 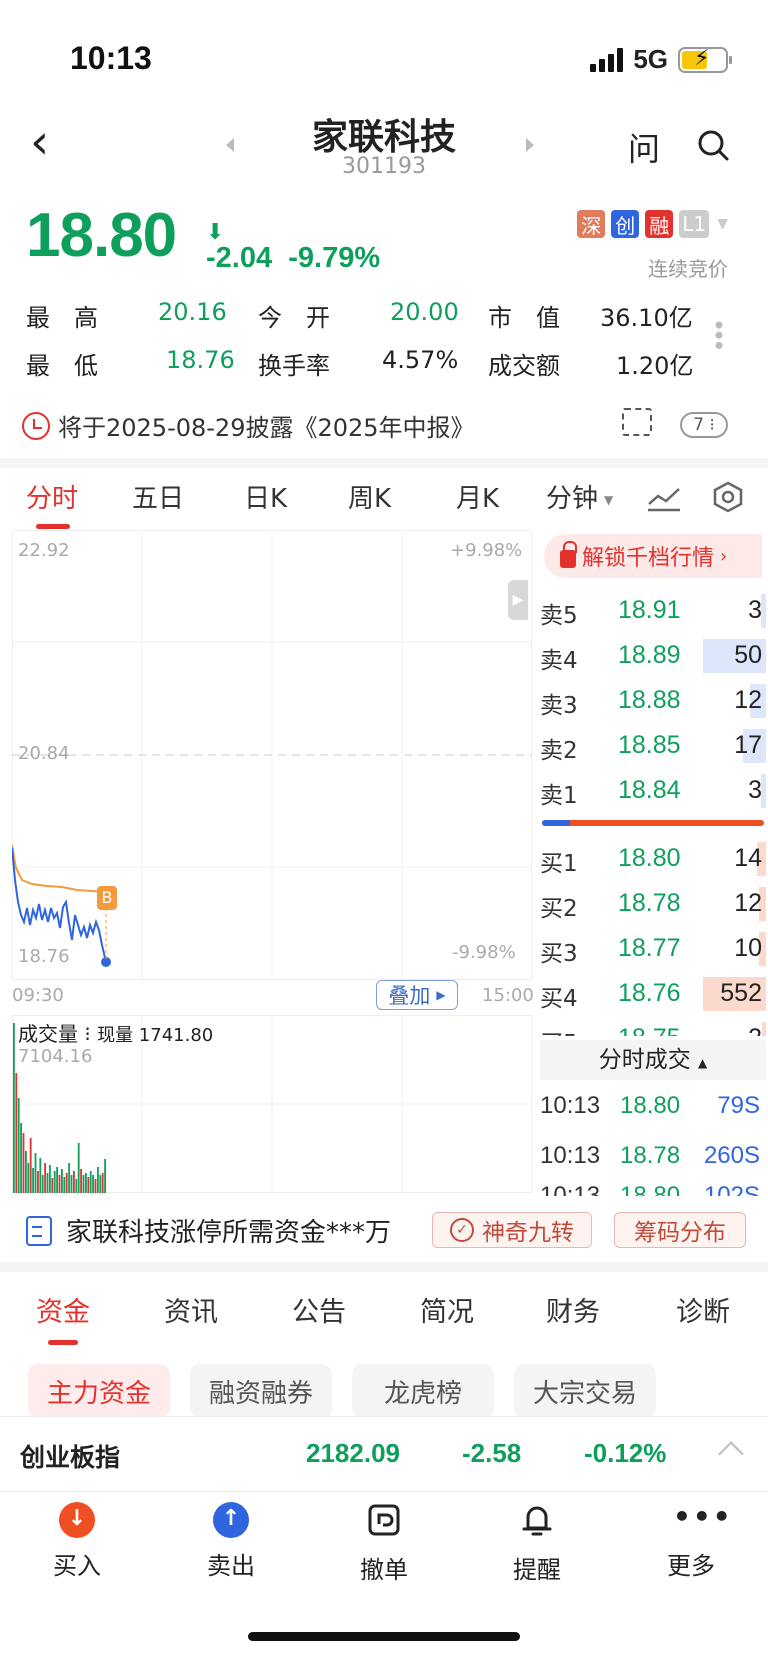 What do you see at coordinates (111, 58) in the screenshot?
I see `status-time: 10:13` at bounding box center [111, 58].